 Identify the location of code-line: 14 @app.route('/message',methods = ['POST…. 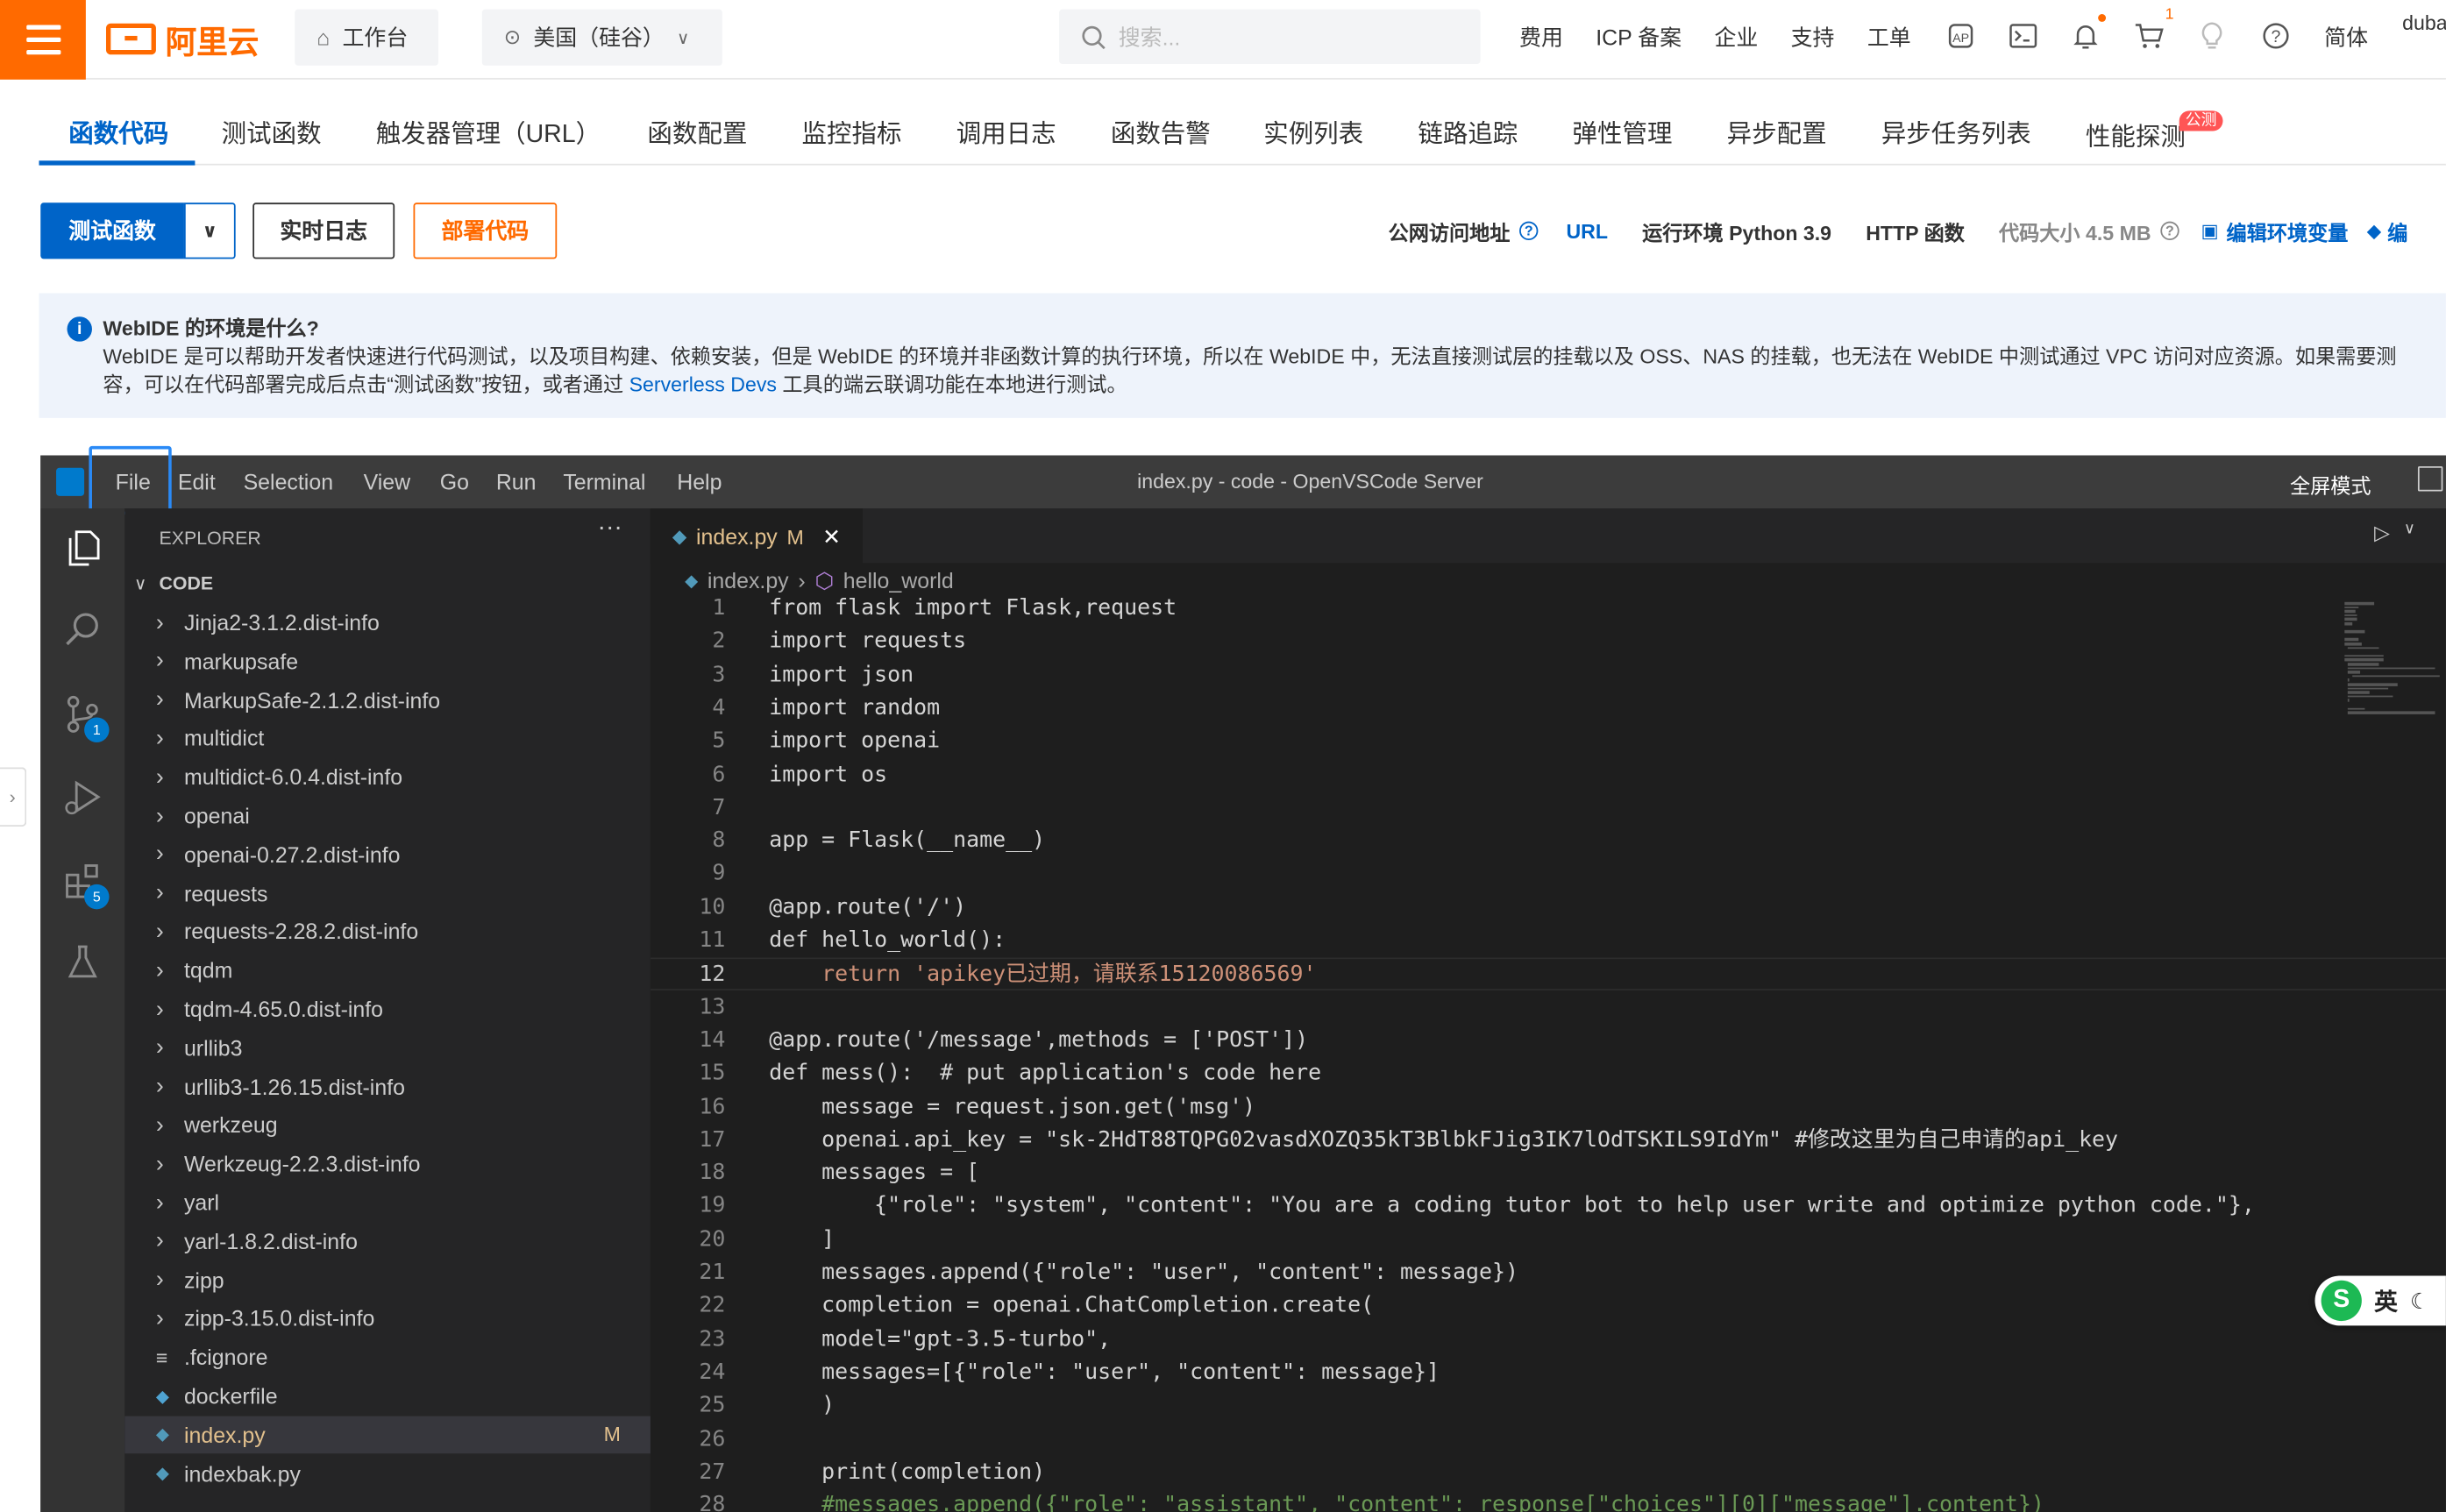
(1548, 1041).